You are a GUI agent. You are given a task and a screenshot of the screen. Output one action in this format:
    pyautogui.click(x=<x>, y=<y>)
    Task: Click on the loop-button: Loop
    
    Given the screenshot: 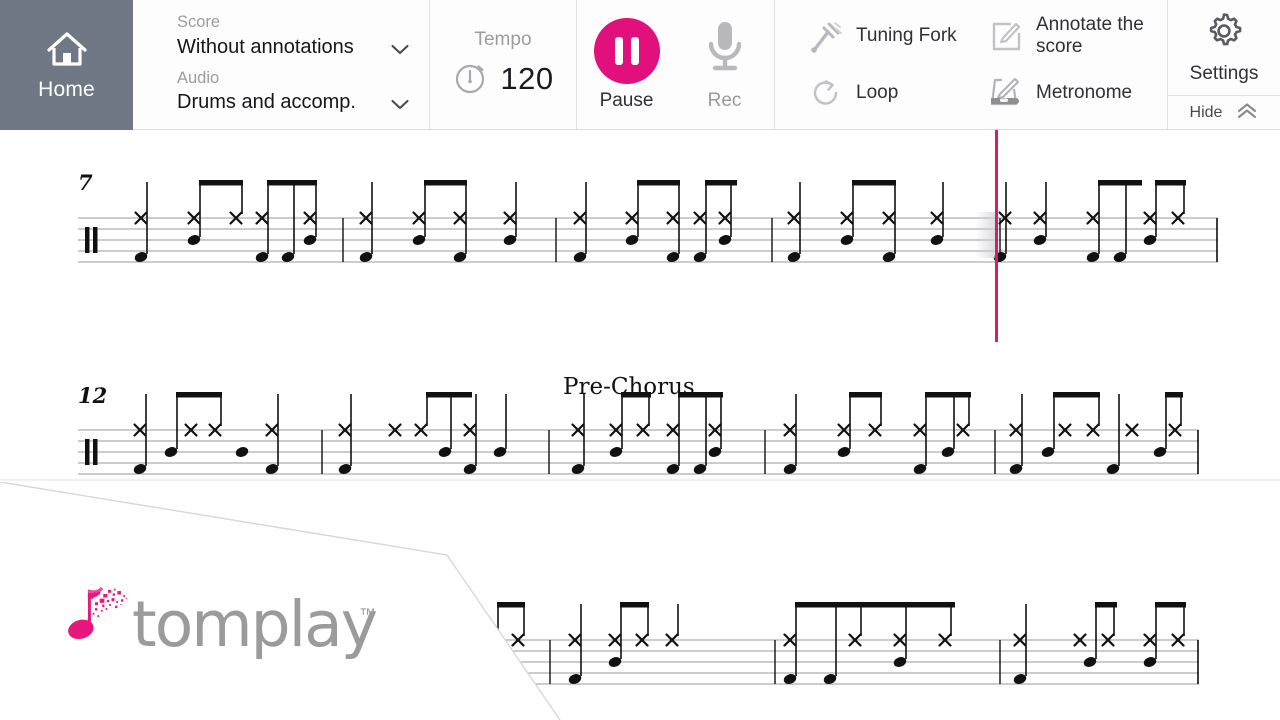 What is the action you would take?
    pyautogui.click(x=893, y=93)
    